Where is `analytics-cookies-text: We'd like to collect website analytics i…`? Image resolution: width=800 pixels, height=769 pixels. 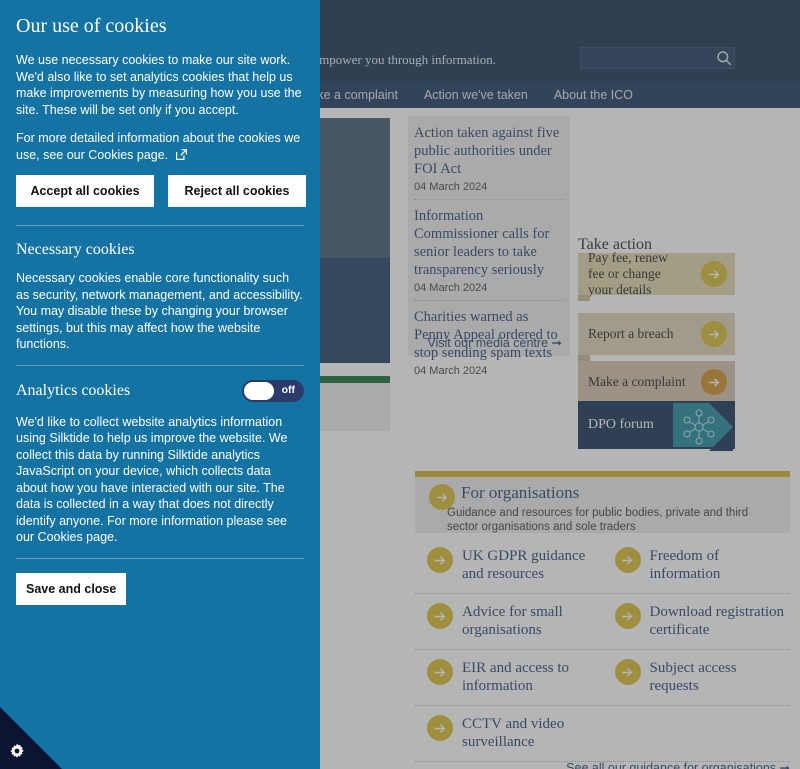 analytics-cookies-text: We'd like to collect website analytics i… is located at coordinates (152, 479).